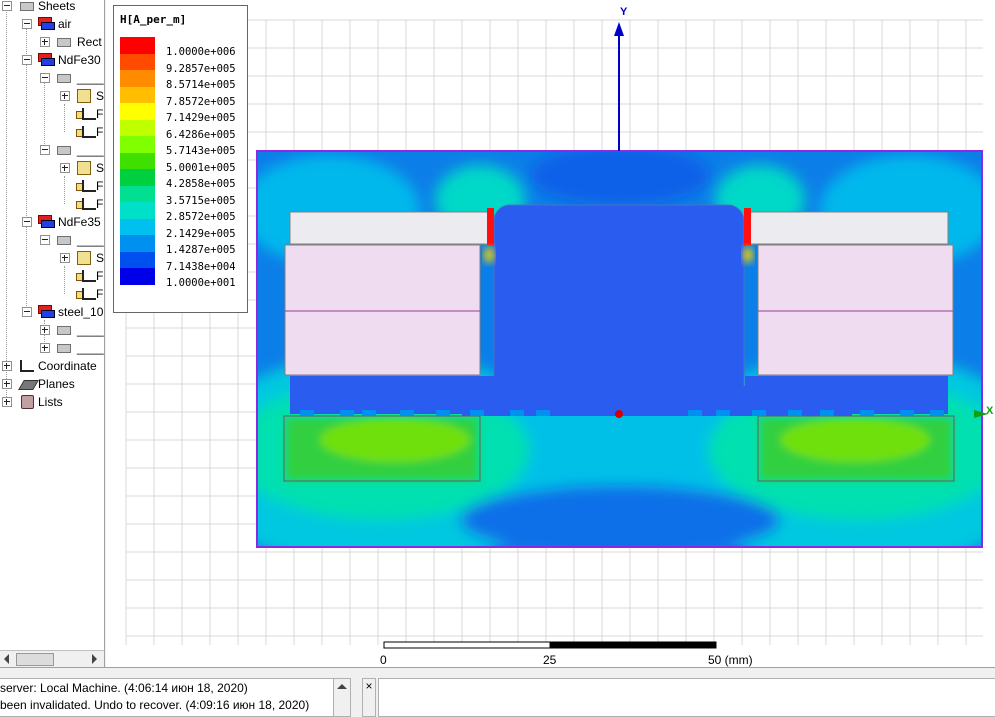  I want to click on tree-item-label: NdFe30, so click(79, 60).